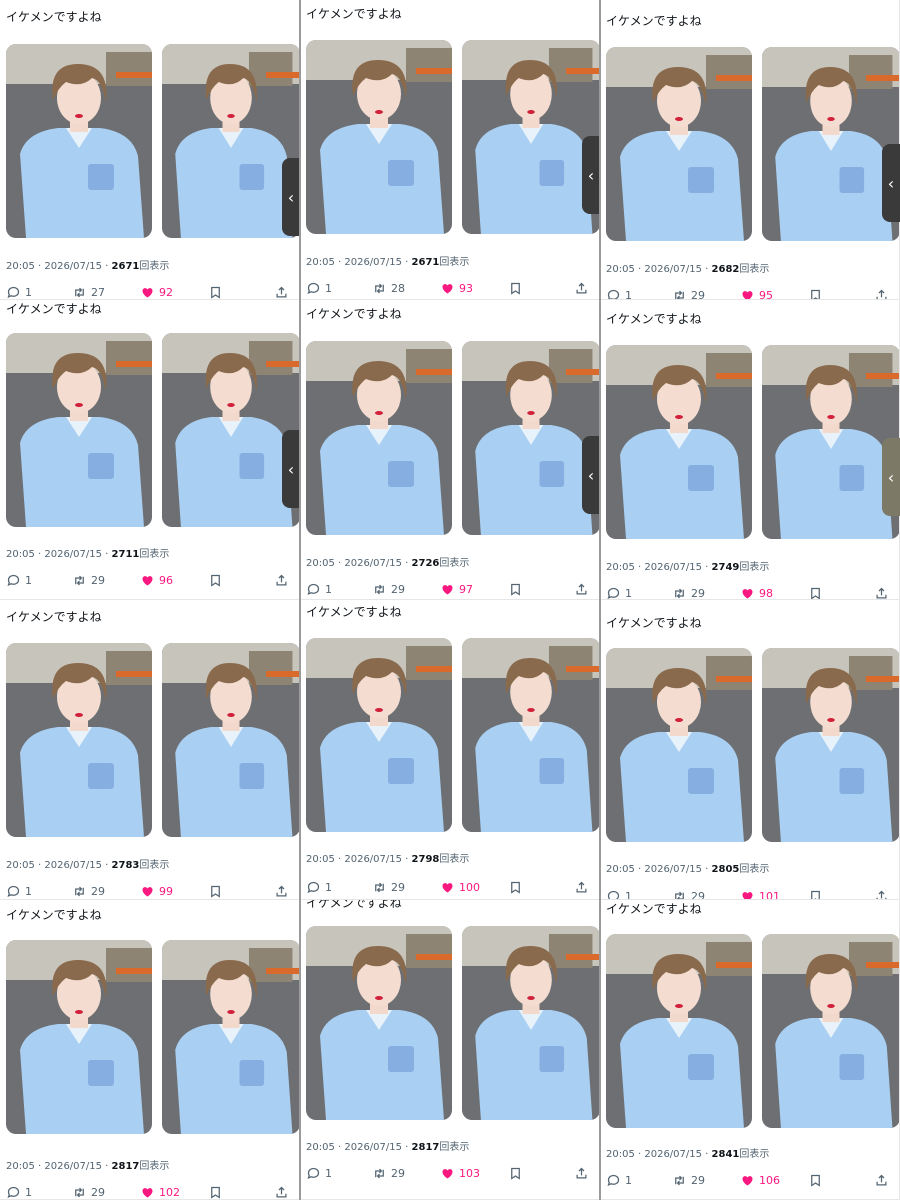  Describe the element at coordinates (756, 292) in the screenshot. I see `like-button: 95` at that location.